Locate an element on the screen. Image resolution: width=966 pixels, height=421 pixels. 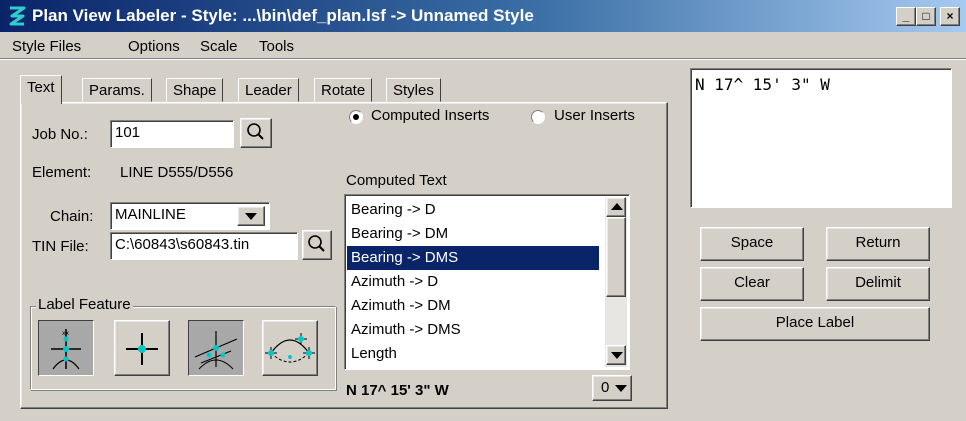
point-feature-icon: xx is located at coordinates (66, 349).